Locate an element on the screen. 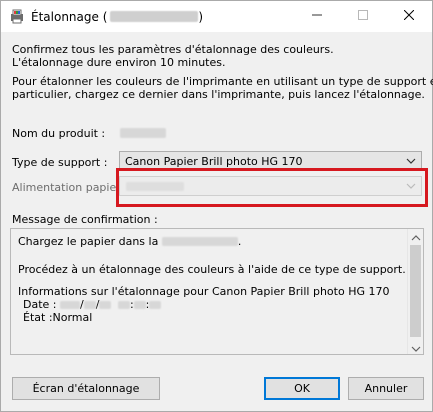  calibration-screen-button: Écran d'étalonnage is located at coordinates (86, 388).